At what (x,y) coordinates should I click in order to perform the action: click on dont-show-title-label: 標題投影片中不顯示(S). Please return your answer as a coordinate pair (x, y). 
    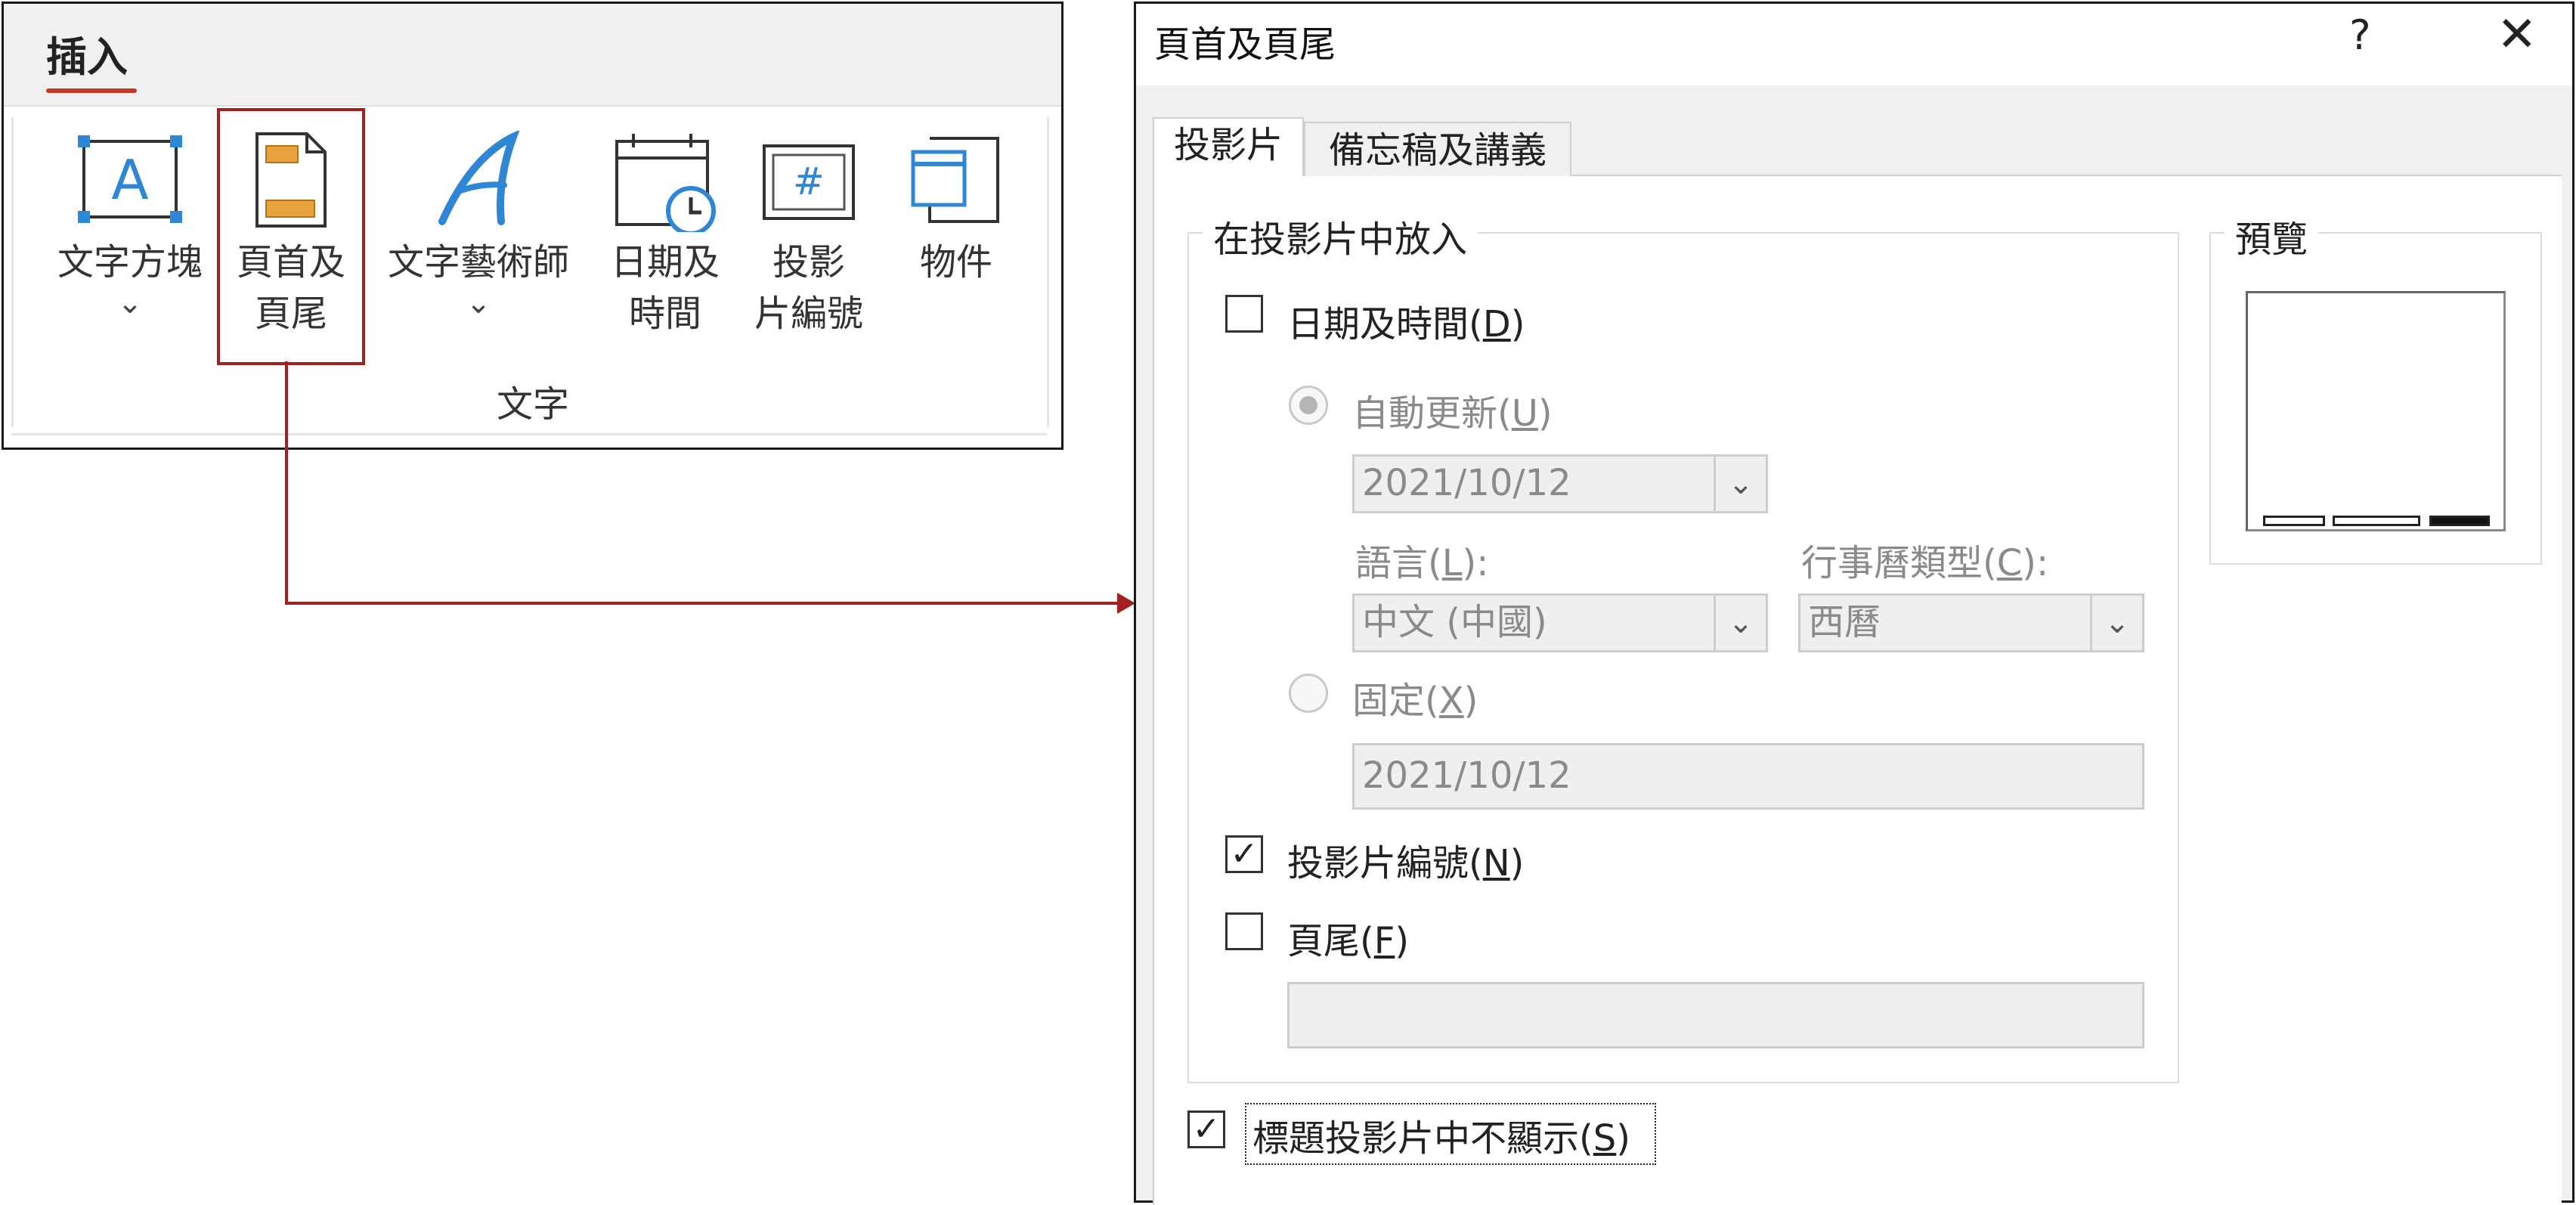
    Looking at the image, I should click on (1441, 1138).